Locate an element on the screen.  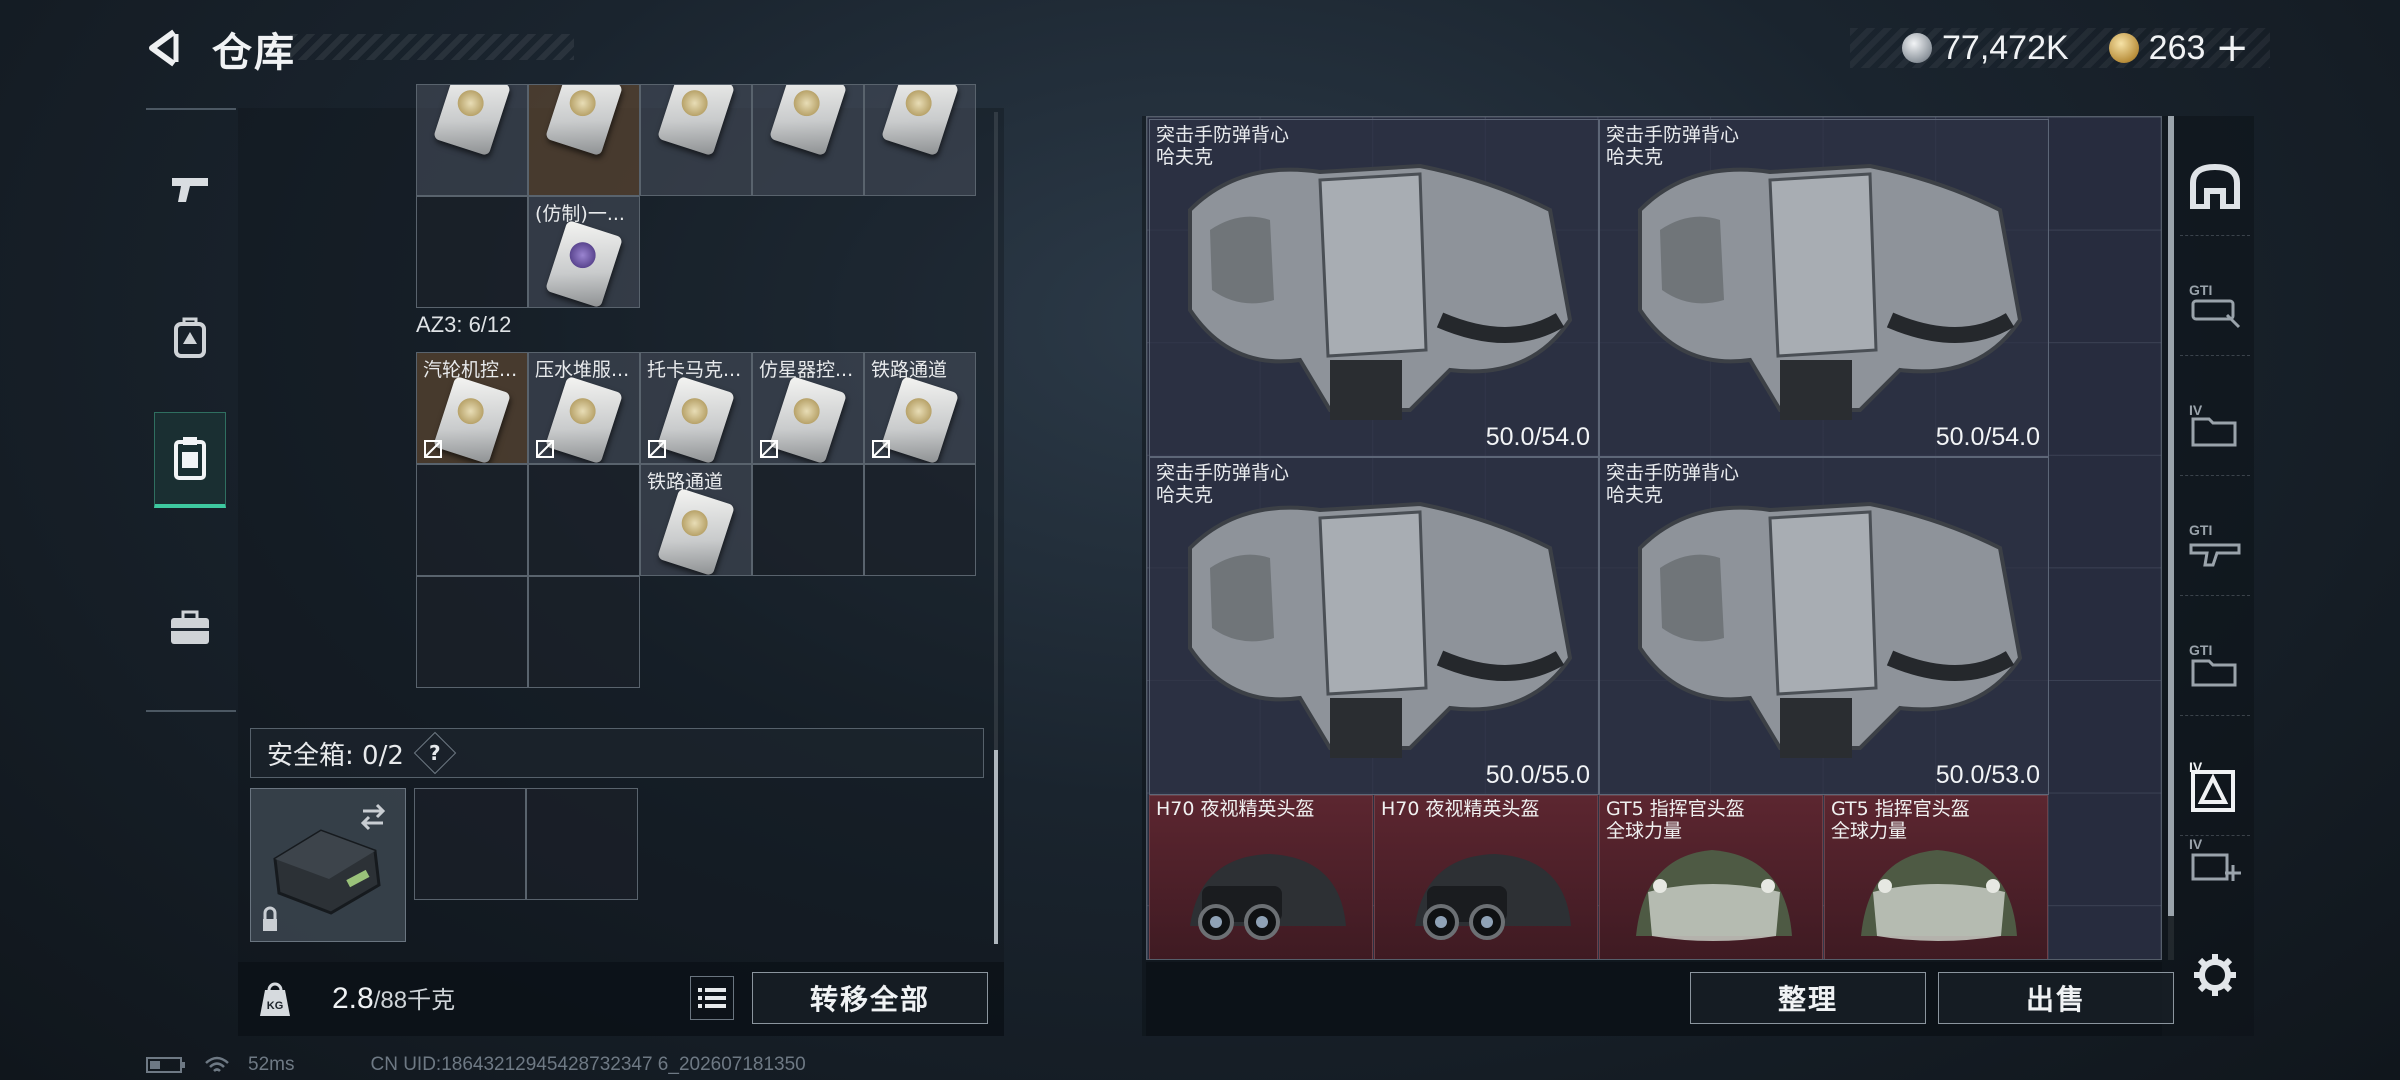
back-button is located at coordinates (166, 48).